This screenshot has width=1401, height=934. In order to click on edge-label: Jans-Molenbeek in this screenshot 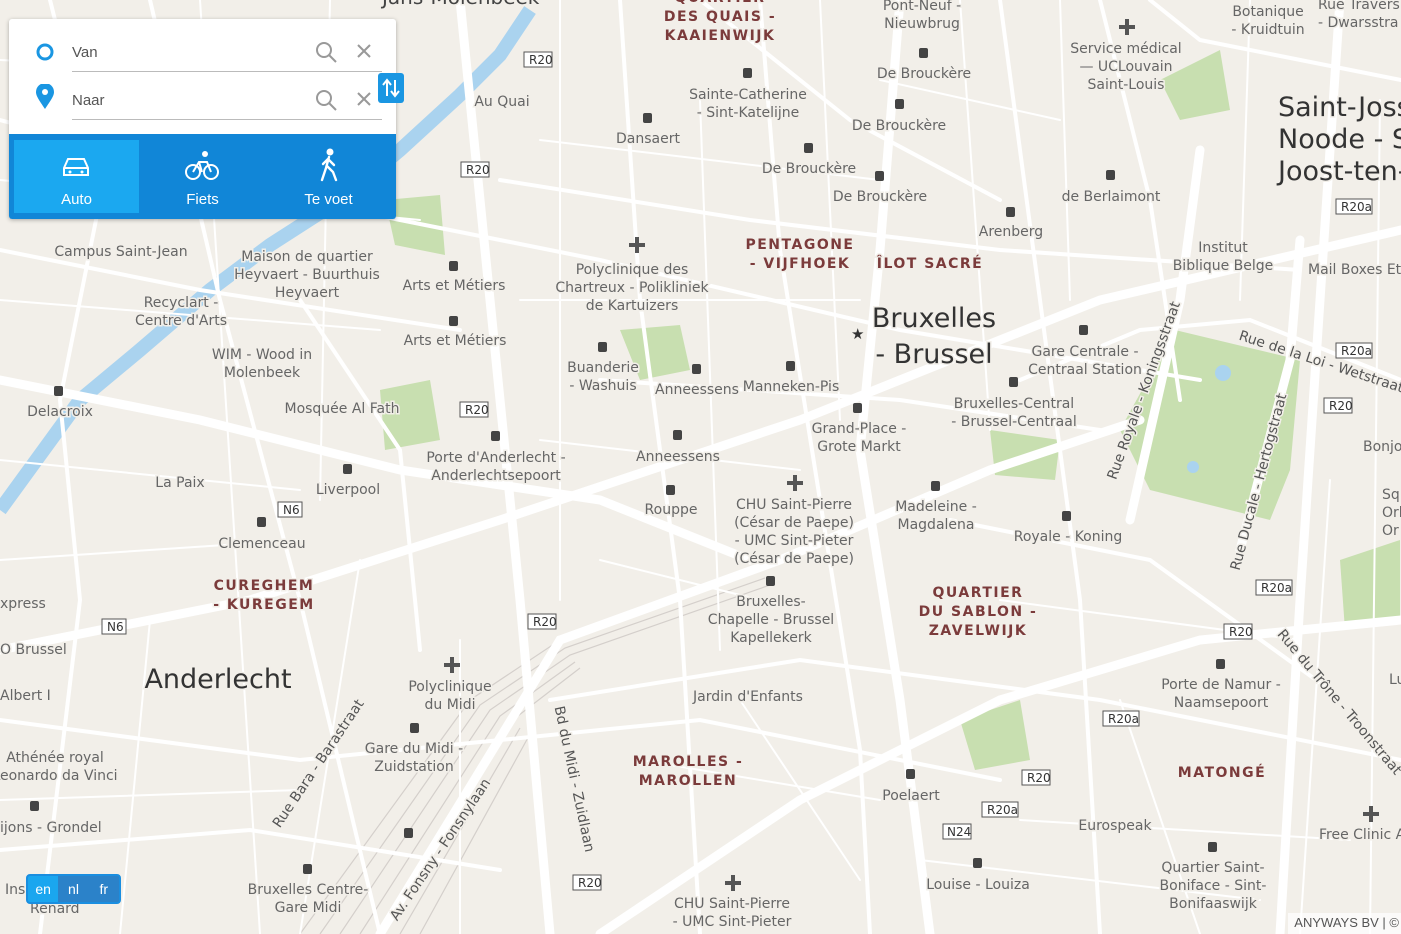, I will do `click(460, 4)`.